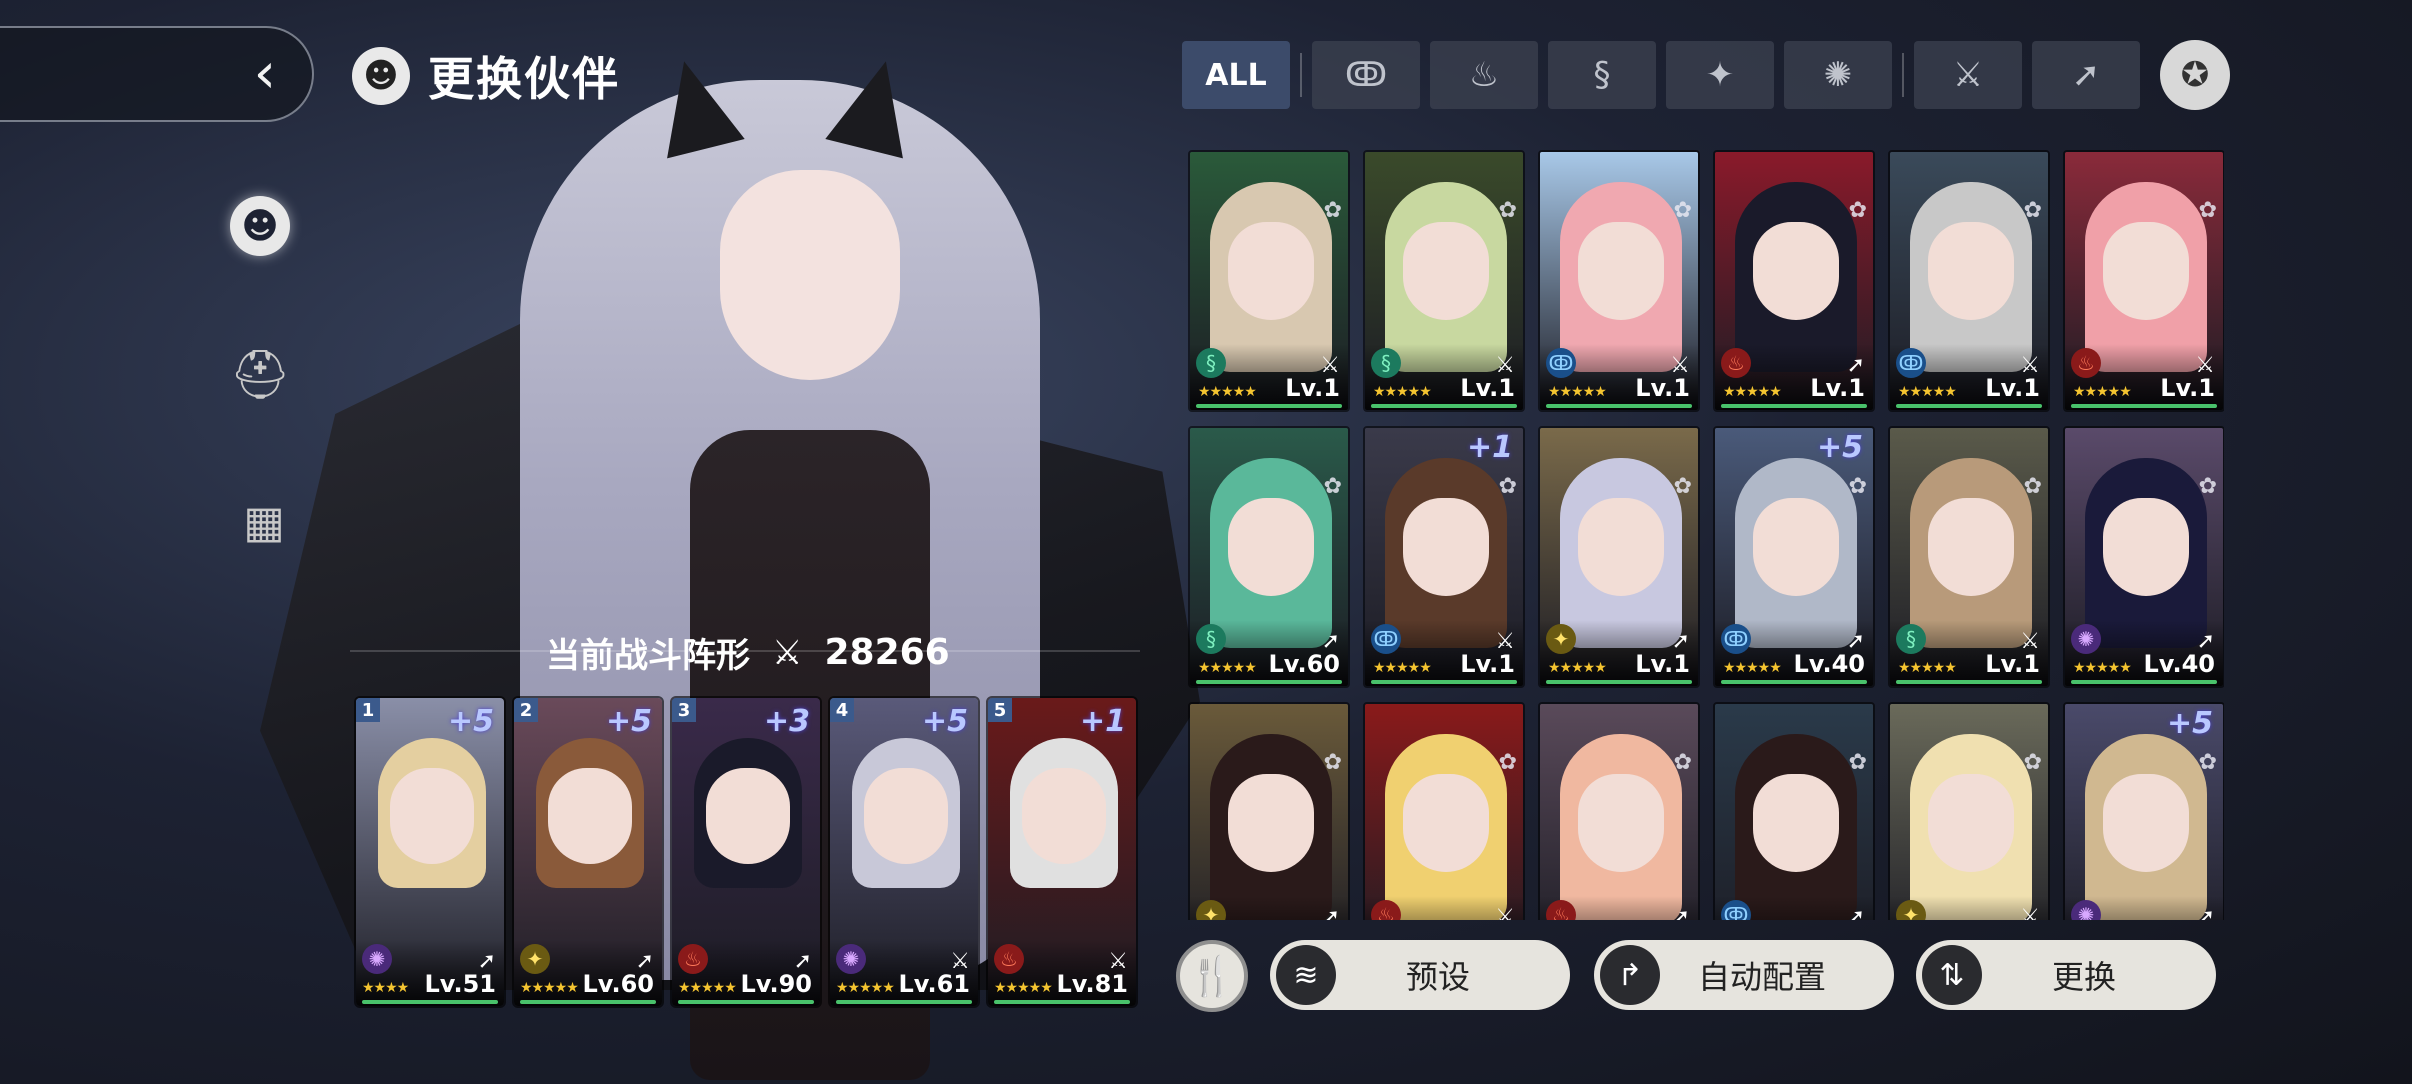 Image resolution: width=2412 pixels, height=1084 pixels. What do you see at coordinates (368, 710) in the screenshot?
I see `slot-number: 1` at bounding box center [368, 710].